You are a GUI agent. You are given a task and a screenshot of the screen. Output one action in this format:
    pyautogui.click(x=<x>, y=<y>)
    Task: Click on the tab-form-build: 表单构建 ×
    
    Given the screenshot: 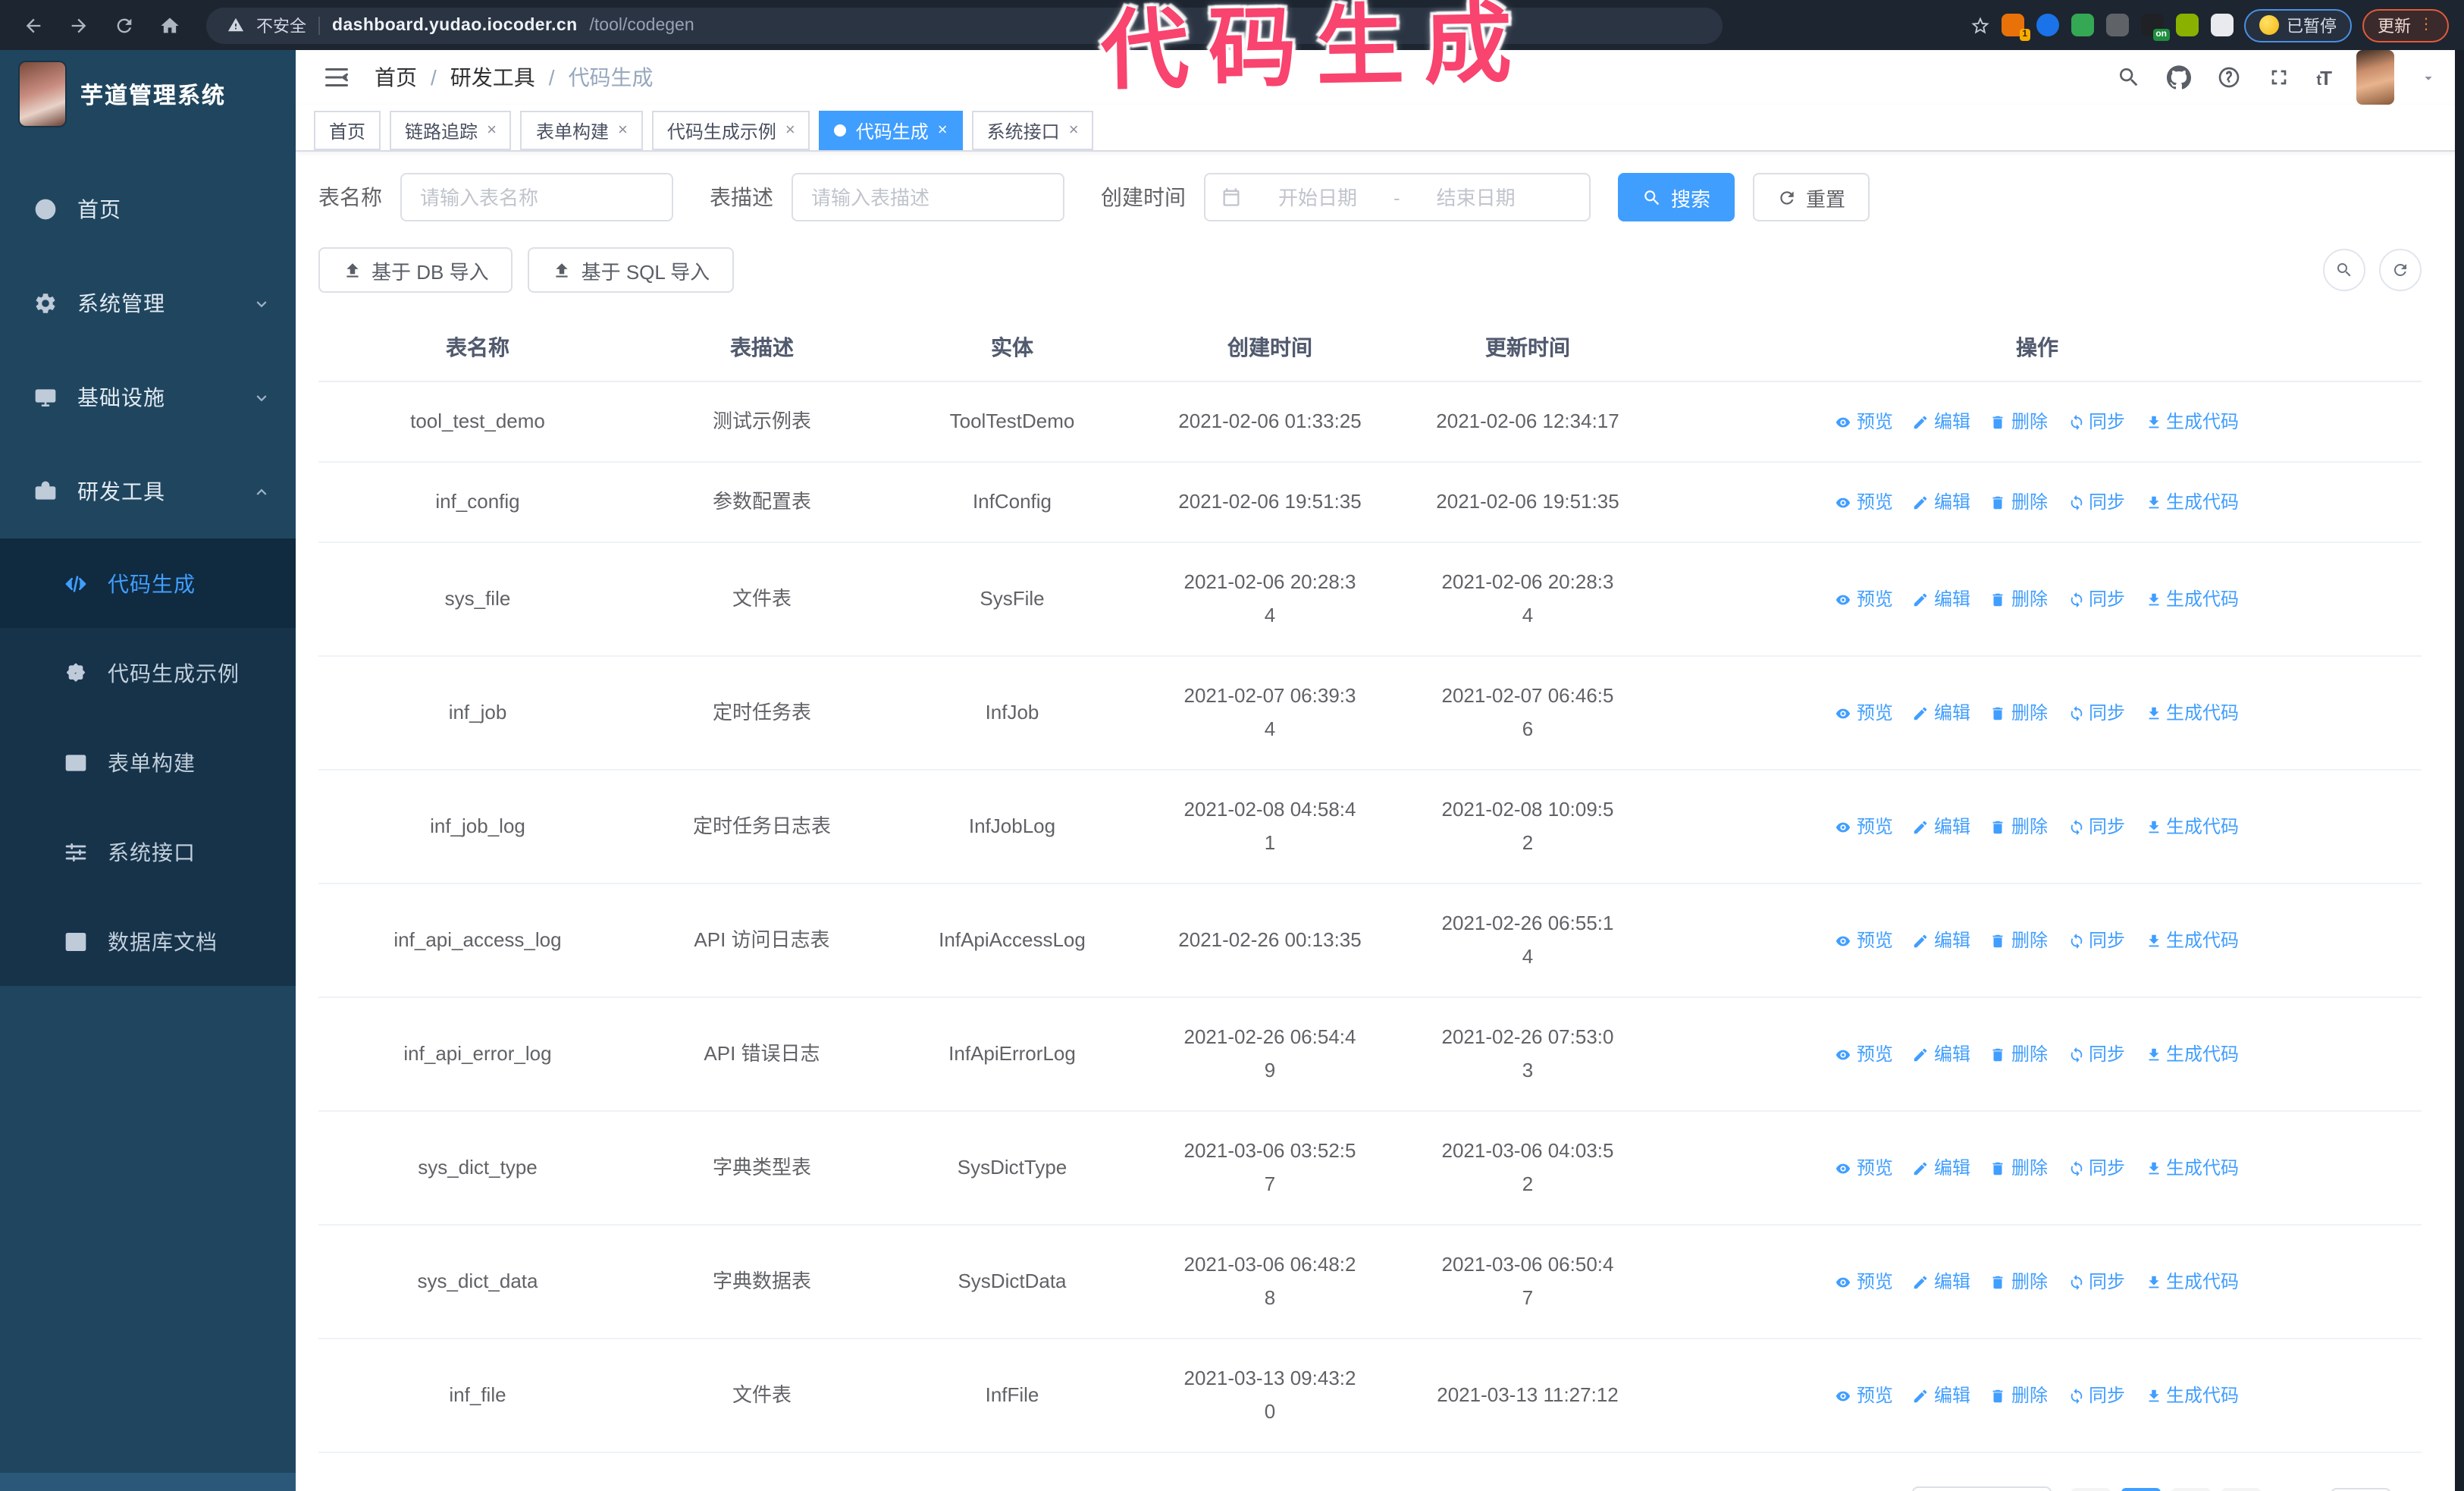 What is the action you would take?
    pyautogui.click(x=581, y=130)
    